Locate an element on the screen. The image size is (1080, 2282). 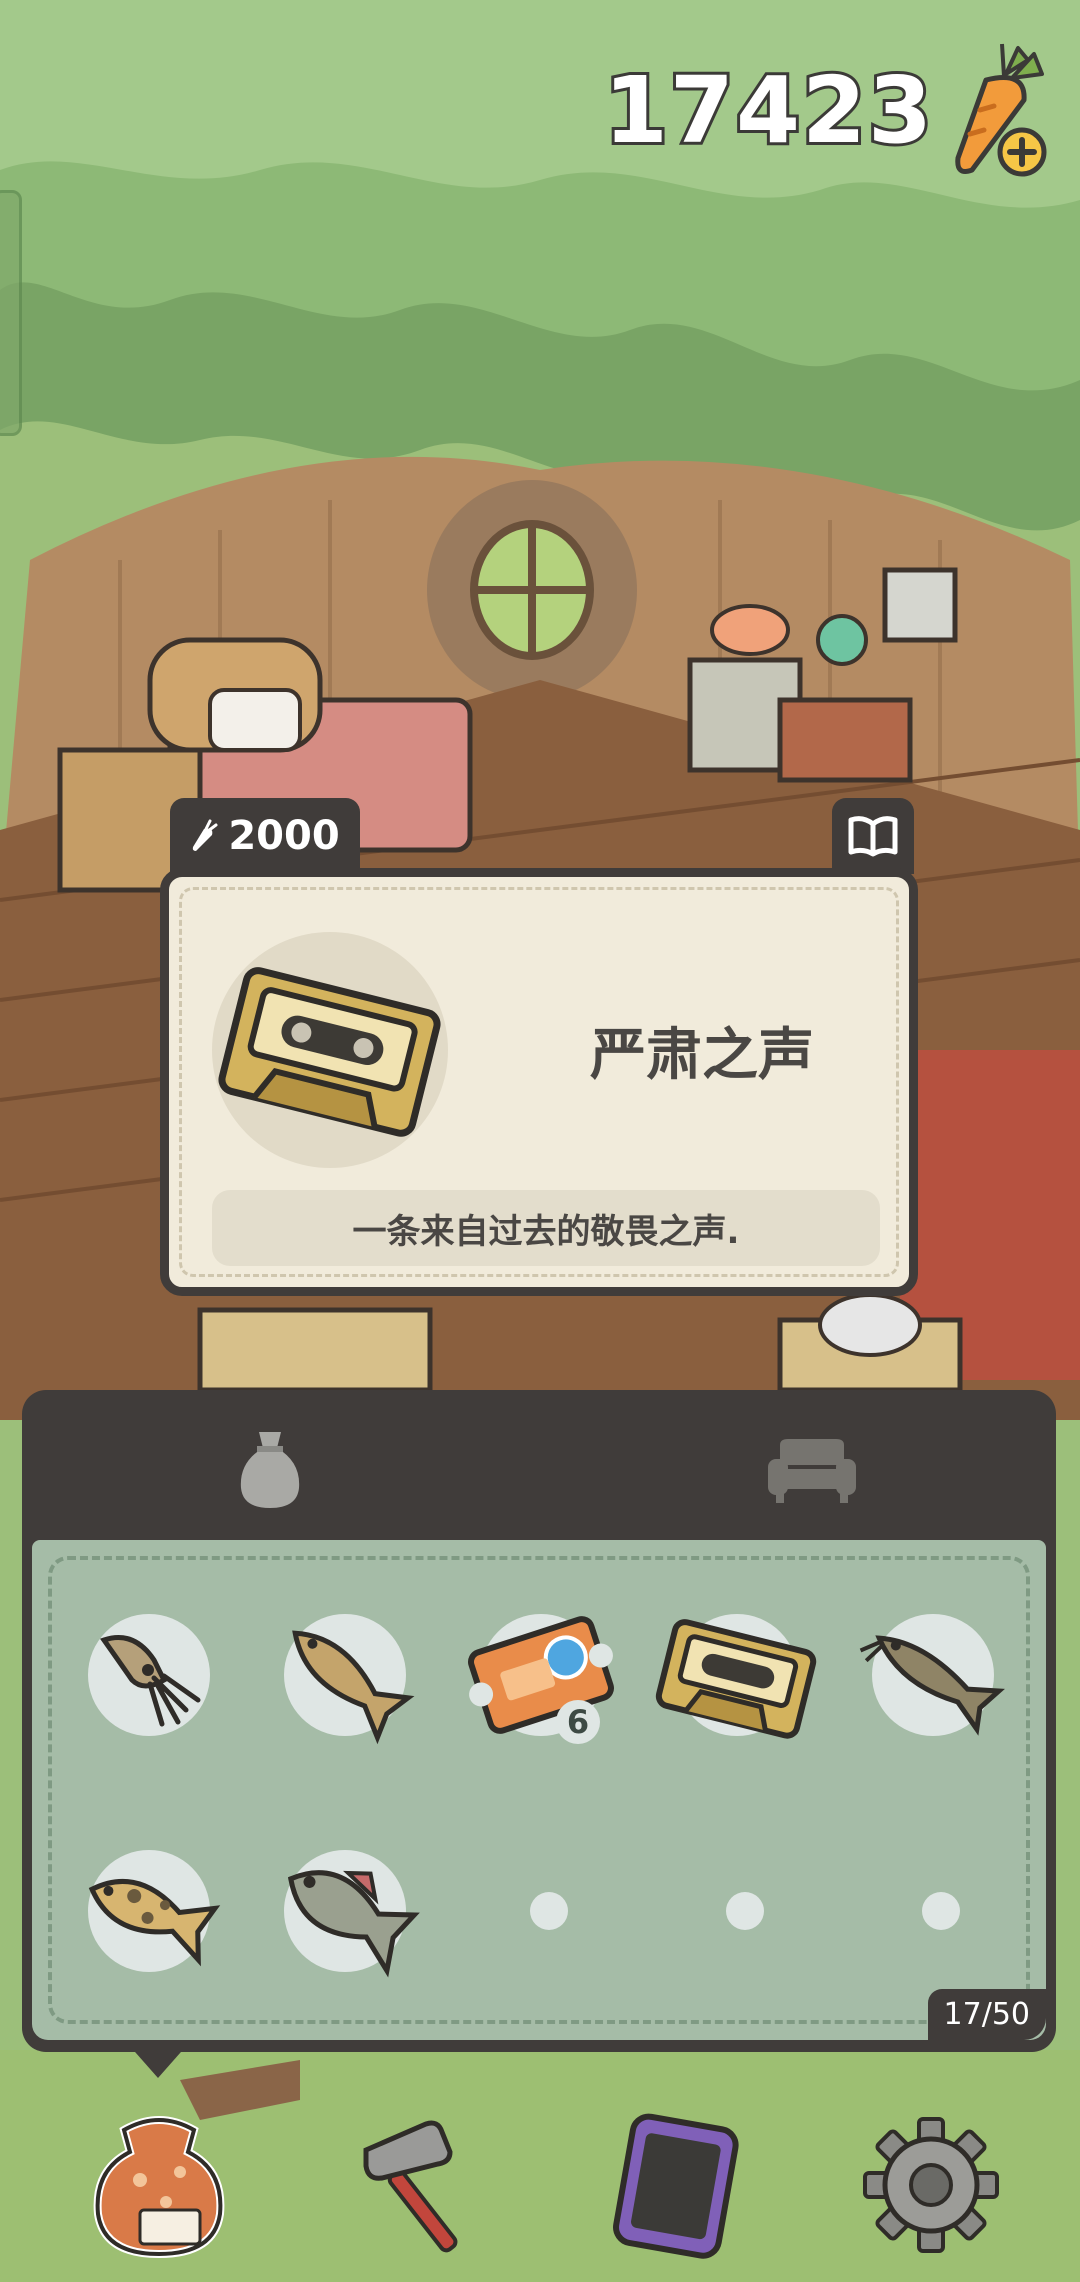
bag-icon is located at coordinates (159, 2187).